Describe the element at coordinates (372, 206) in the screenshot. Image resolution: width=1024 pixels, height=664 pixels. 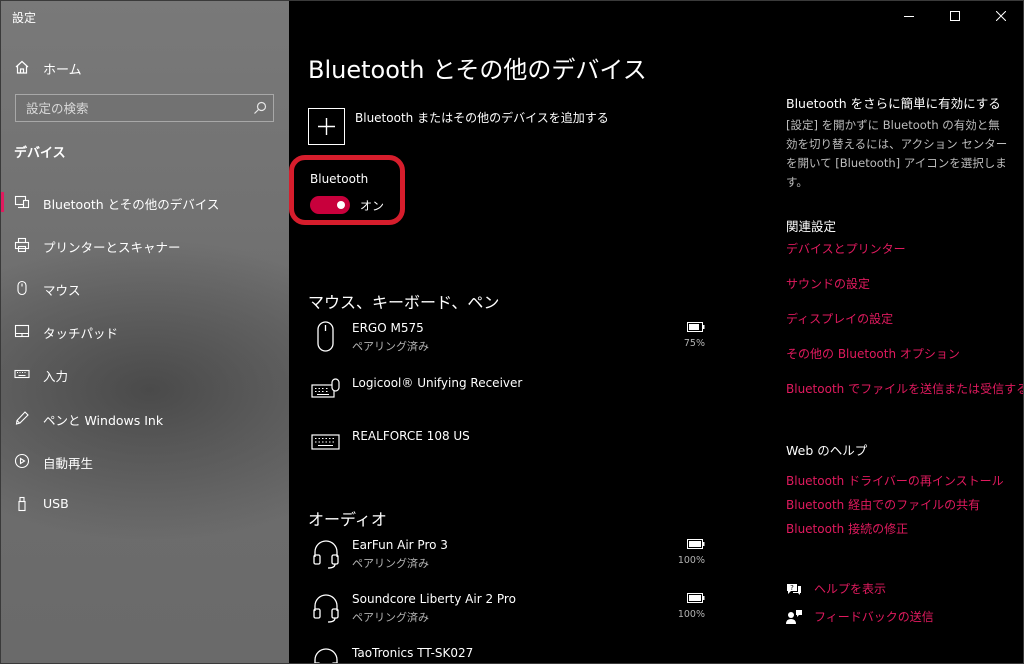
I see `bluetooth-toggle-state: オン` at that location.